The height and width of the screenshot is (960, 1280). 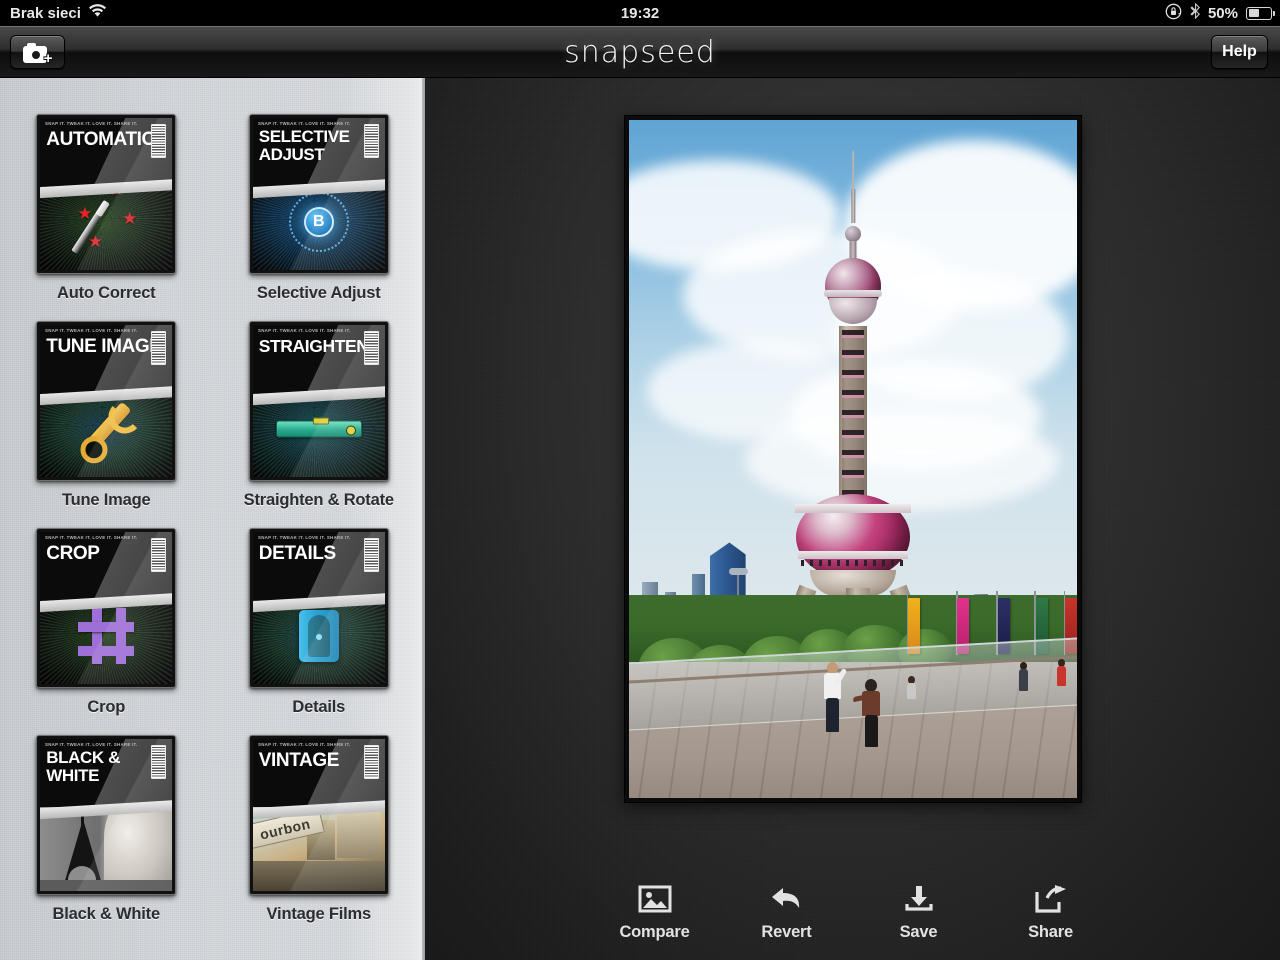 What do you see at coordinates (655, 899) in the screenshot?
I see `image-icon` at bounding box center [655, 899].